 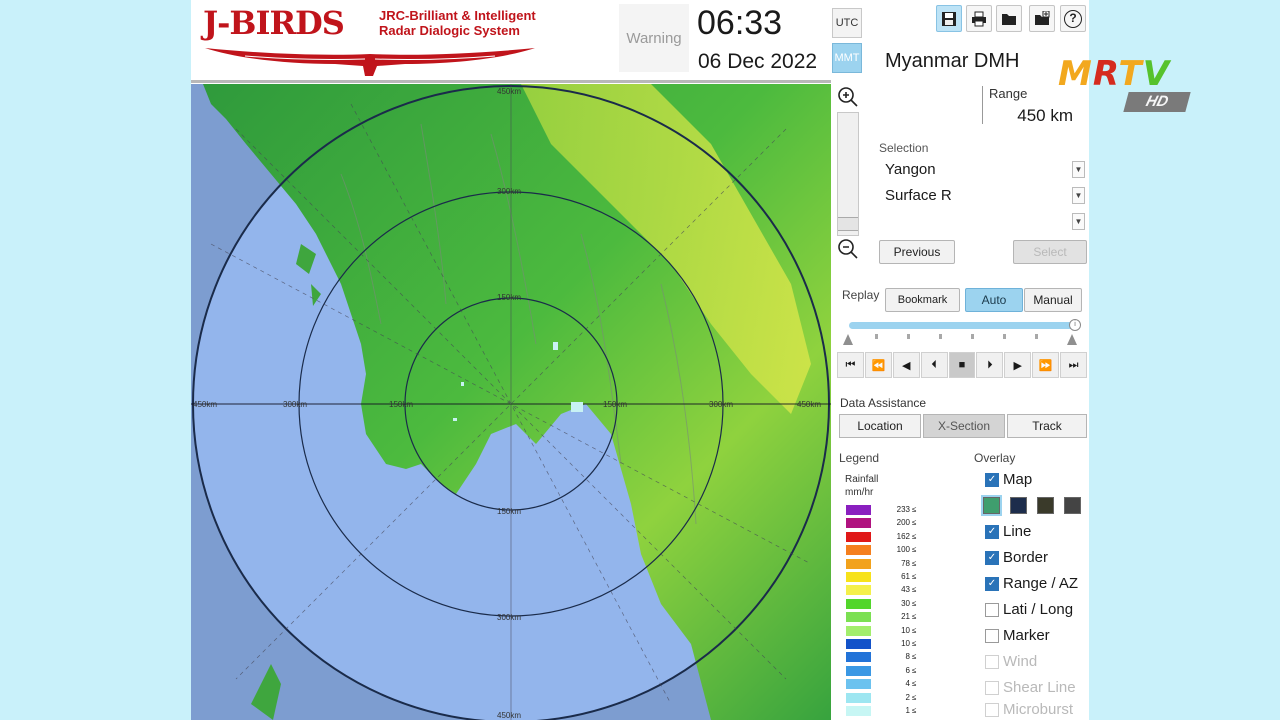 I want to click on print-button, so click(x=979, y=18).